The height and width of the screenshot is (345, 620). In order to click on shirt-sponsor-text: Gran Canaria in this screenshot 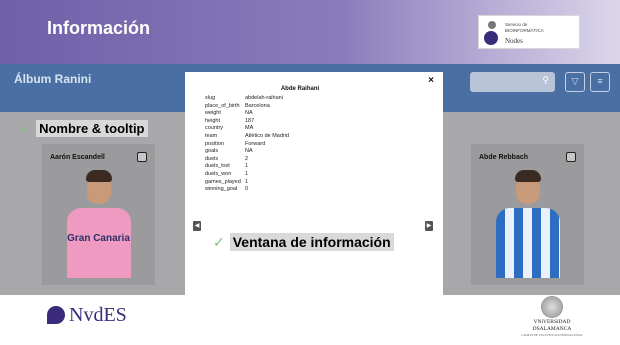, I will do `click(98, 238)`.